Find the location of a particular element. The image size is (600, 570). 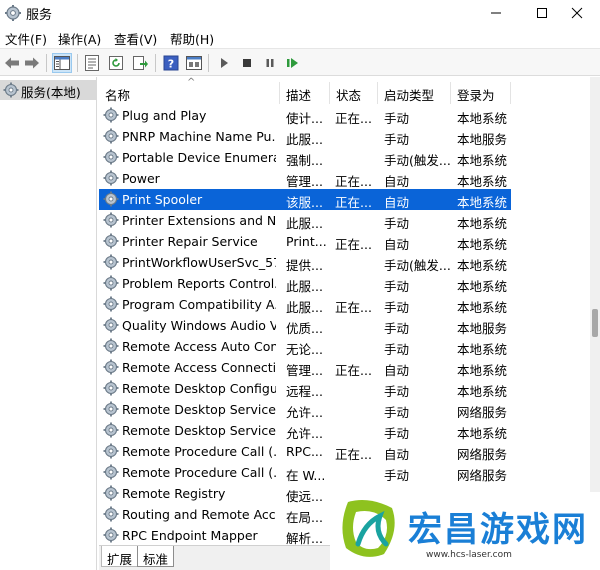

column-header-log-on-as: 登录为 is located at coordinates (481, 93).